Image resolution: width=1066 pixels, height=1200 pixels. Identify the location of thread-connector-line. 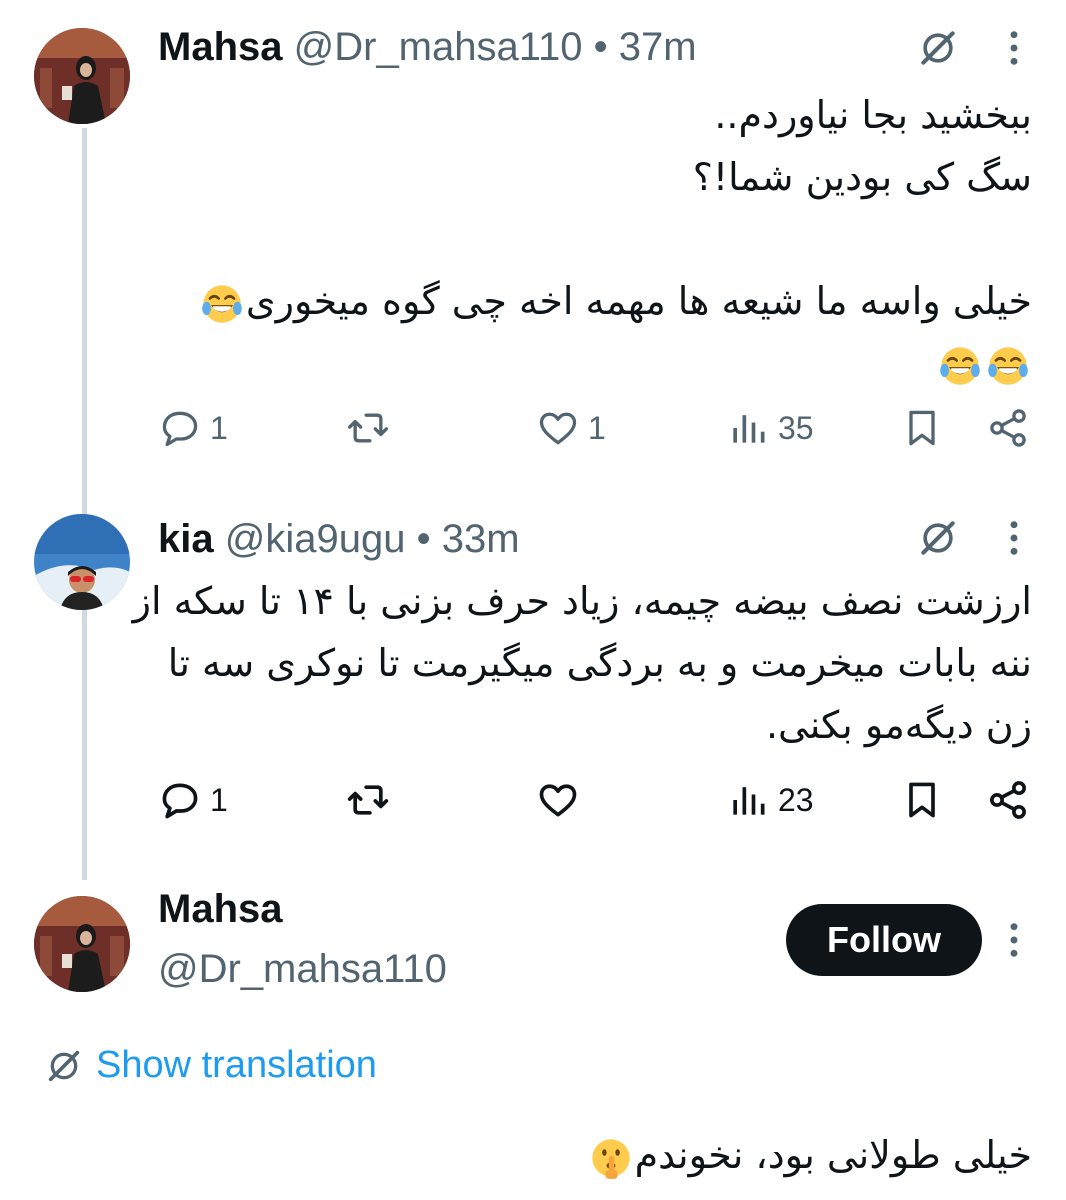
(84, 504).